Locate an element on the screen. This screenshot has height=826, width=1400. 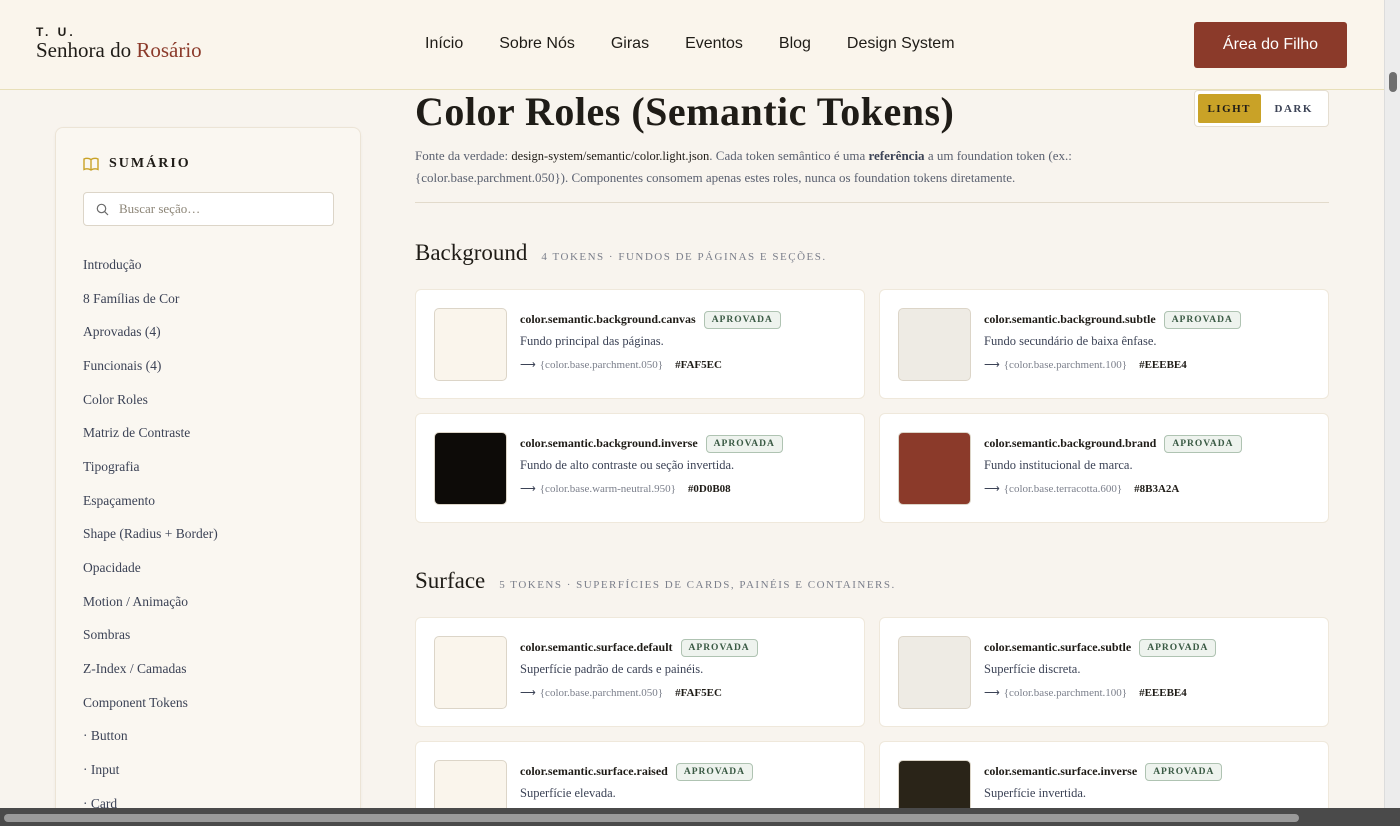
toc-item-component-tokens: Component Tokens is located at coordinates (150, 703).